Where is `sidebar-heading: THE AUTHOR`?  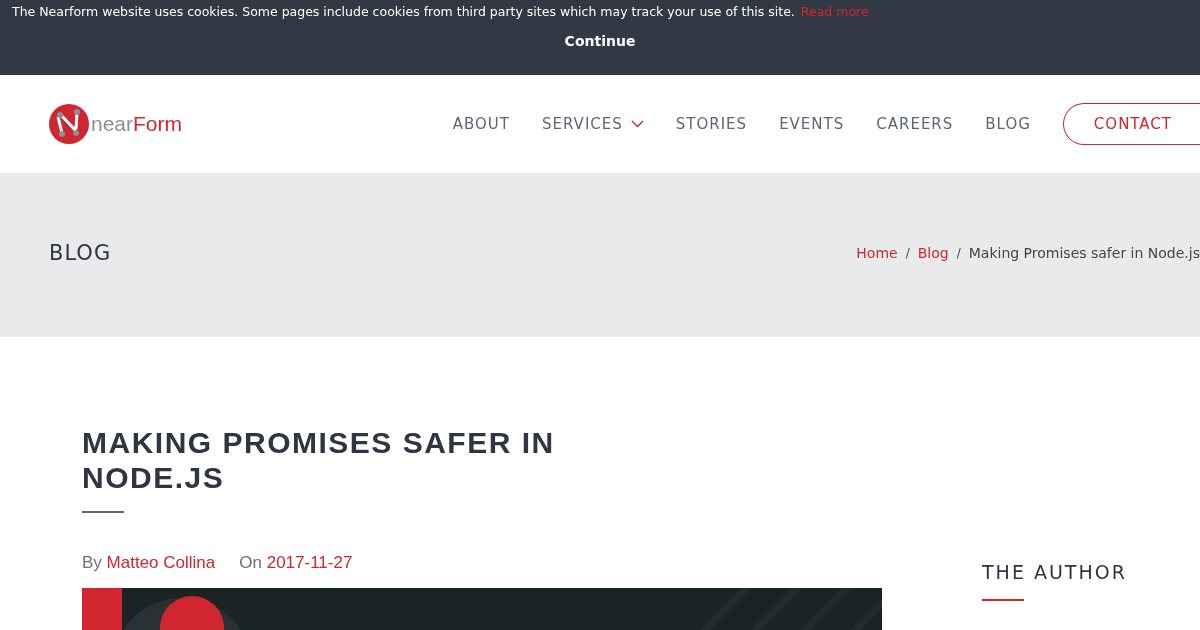 sidebar-heading: THE AUTHOR is located at coordinates (1054, 572).